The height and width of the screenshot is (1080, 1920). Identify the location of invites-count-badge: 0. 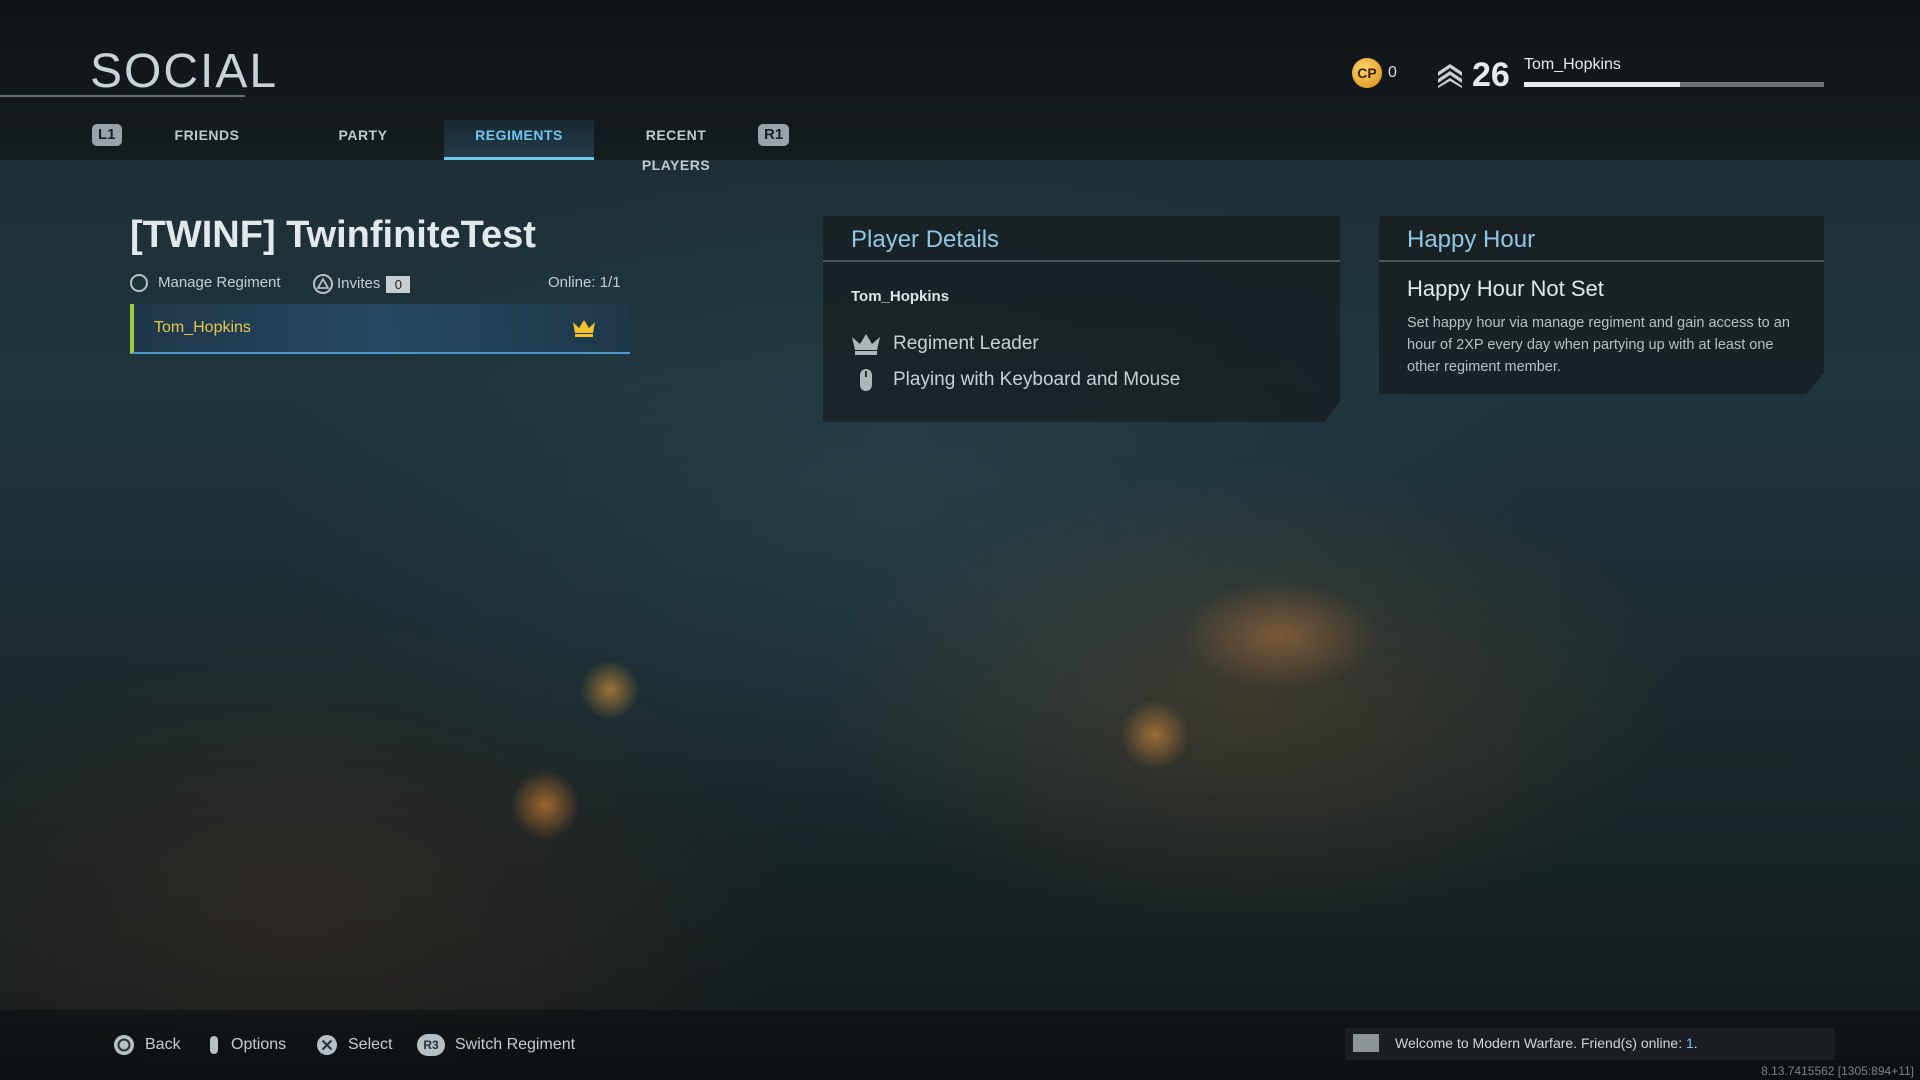
(398, 284).